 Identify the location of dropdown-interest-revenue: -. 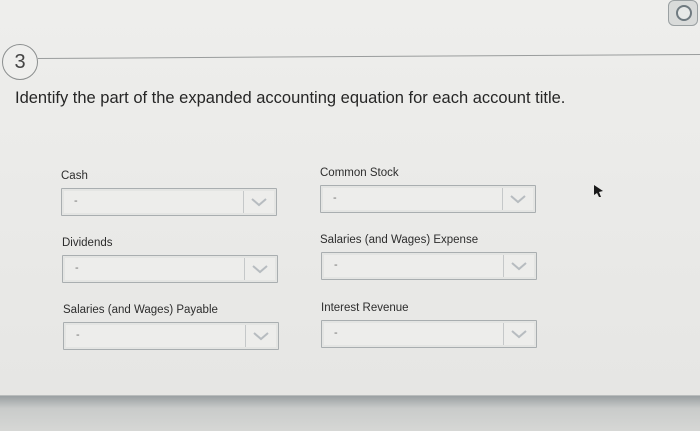
(429, 334).